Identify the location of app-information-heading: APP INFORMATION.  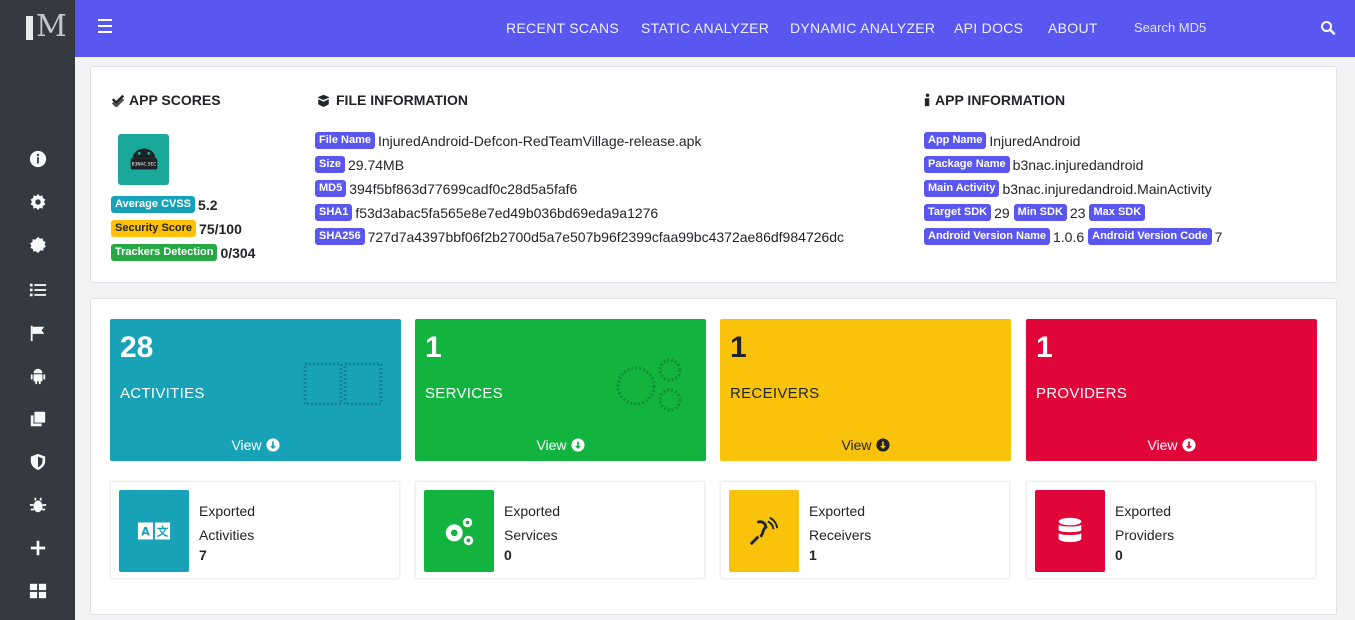
(994, 100).